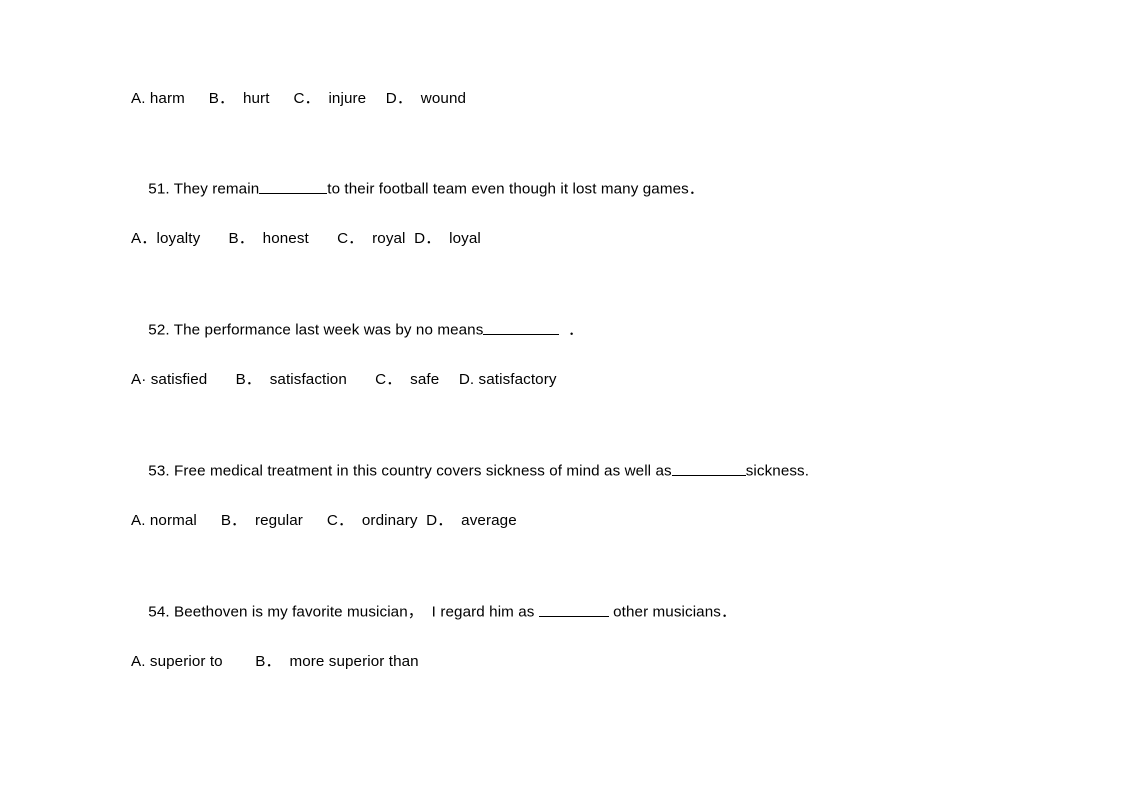 The width and height of the screenshot is (1123, 794). I want to click on question-51-text-before-blank: 51. They remain, so click(204, 189).